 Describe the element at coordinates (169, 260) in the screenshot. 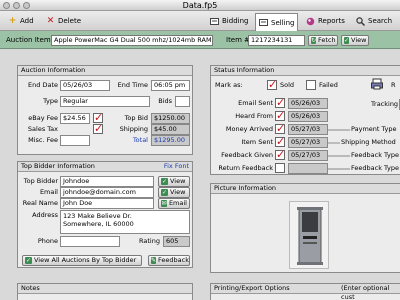

I see `feedback-button: ✎ Feedback` at that location.